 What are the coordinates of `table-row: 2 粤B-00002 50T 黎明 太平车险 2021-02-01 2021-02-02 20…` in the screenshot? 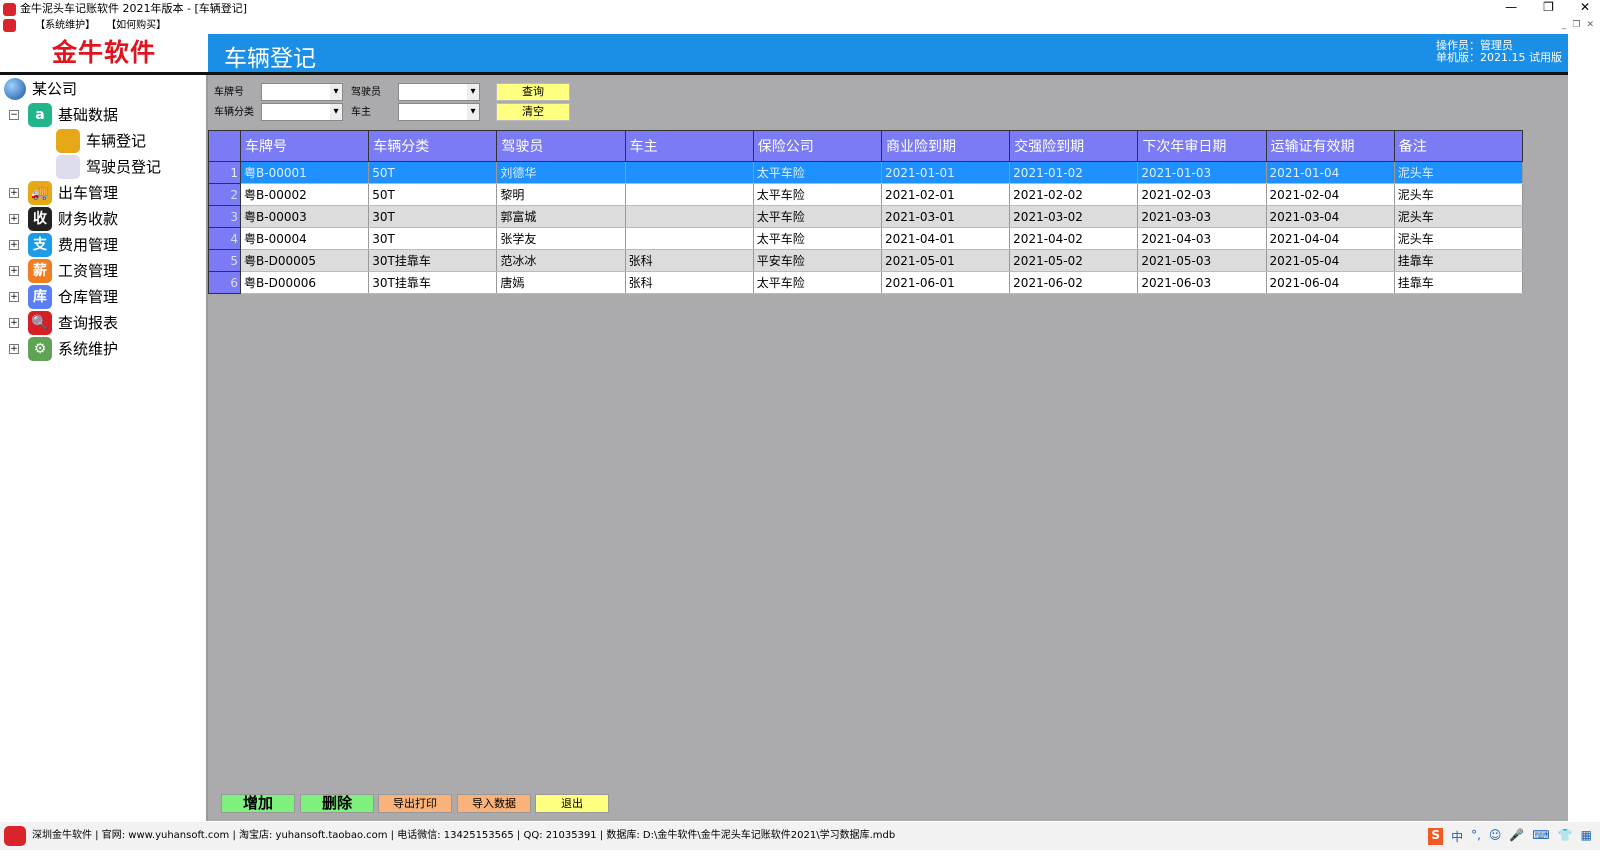 It's located at (865, 194).